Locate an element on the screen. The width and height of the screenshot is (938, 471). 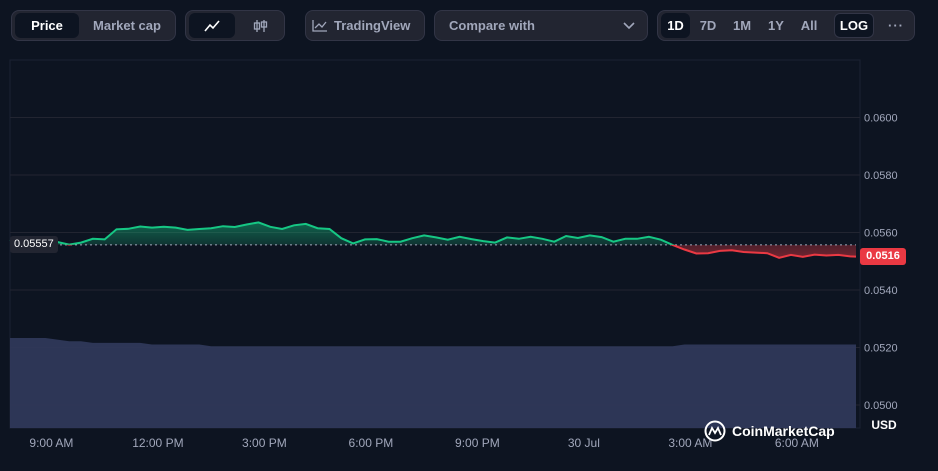
range-all: All is located at coordinates (809, 25).